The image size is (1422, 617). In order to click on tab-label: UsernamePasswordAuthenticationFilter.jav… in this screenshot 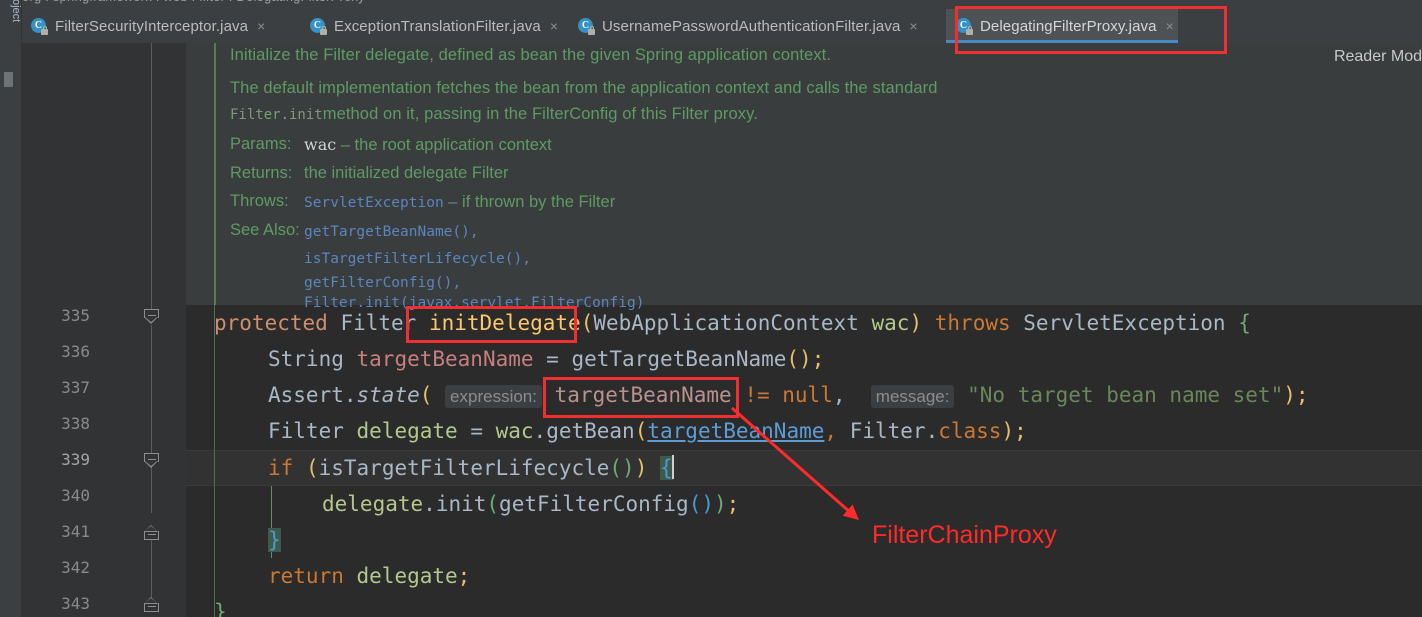, I will do `click(751, 26)`.